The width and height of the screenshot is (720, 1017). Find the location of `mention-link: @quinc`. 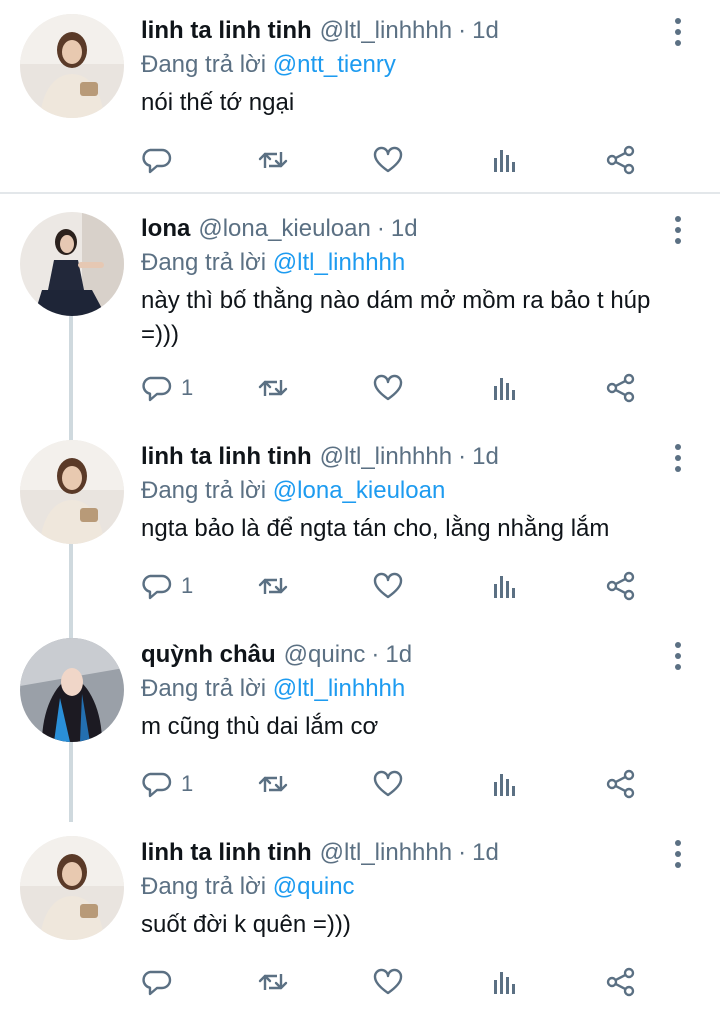

mention-link: @quinc is located at coordinates (314, 886).